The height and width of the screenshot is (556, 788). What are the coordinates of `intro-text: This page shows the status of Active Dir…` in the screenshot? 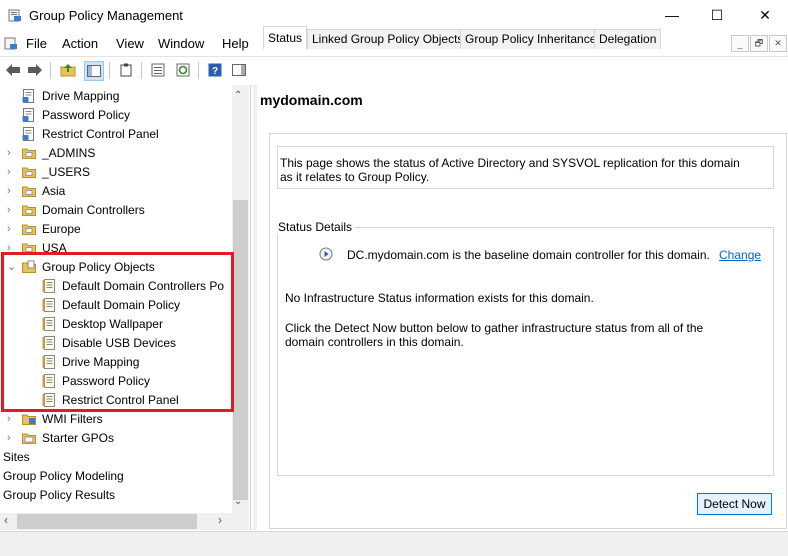 It's located at (510, 170).